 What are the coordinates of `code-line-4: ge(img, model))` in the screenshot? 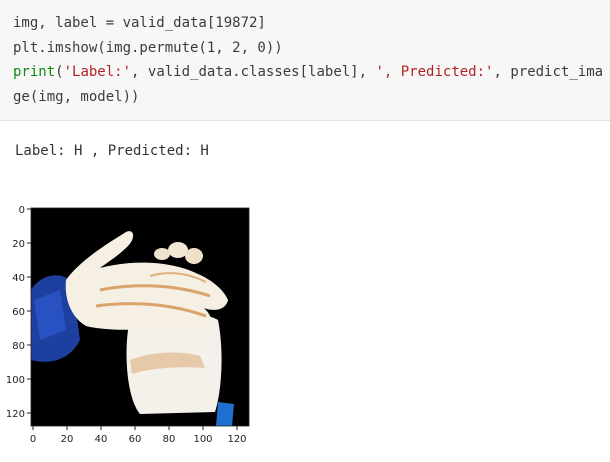 It's located at (76, 96).